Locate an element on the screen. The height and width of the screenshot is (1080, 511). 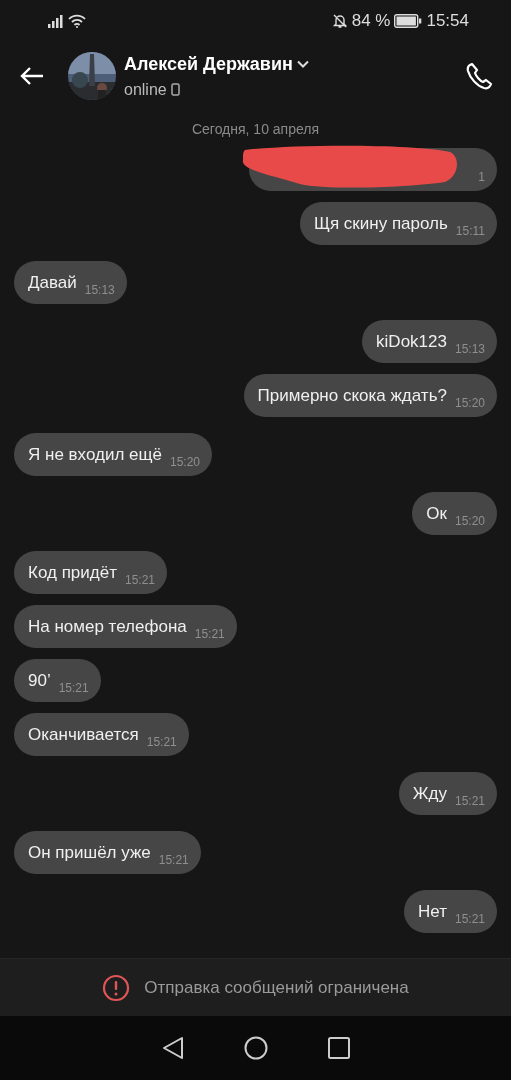
message-text: Он пришёл уже is located at coordinates (89, 852).